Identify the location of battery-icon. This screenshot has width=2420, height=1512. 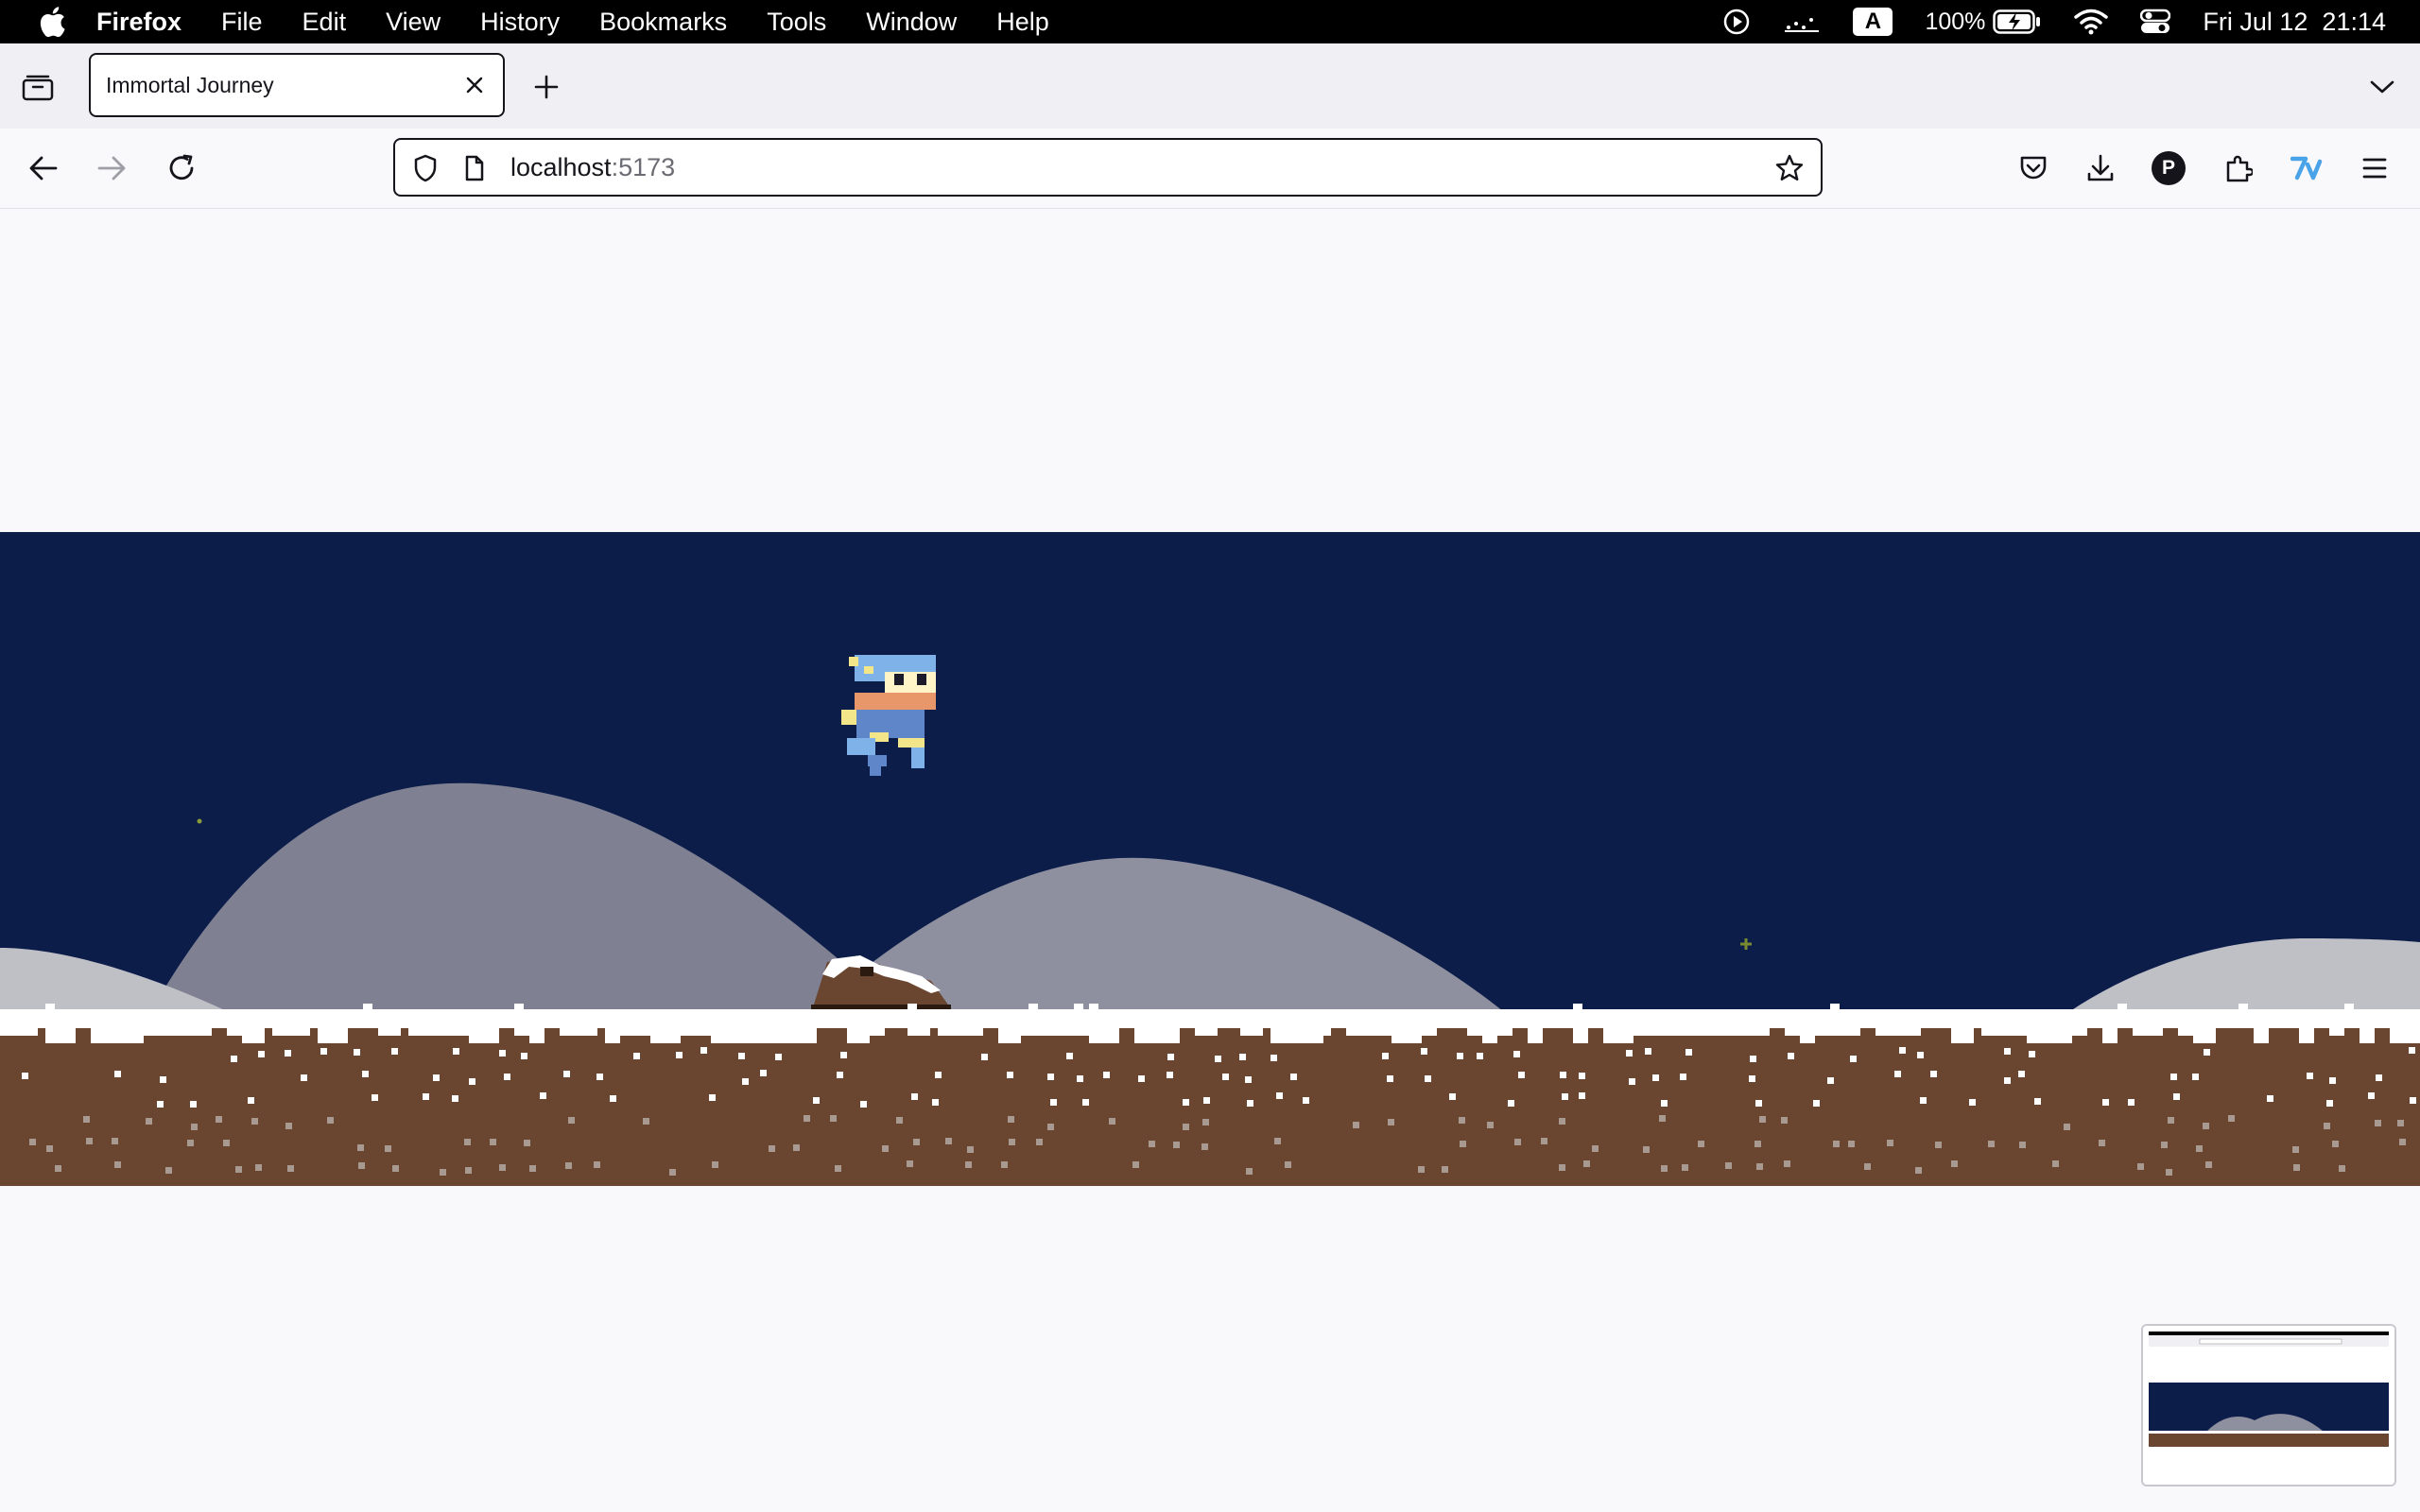
(2017, 21).